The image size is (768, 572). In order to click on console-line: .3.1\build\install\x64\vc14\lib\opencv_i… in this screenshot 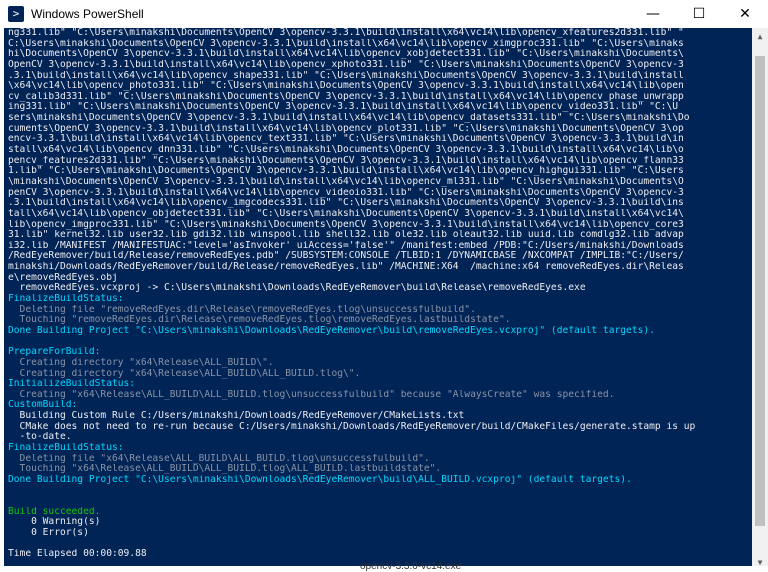, I will do `click(346, 203)`.